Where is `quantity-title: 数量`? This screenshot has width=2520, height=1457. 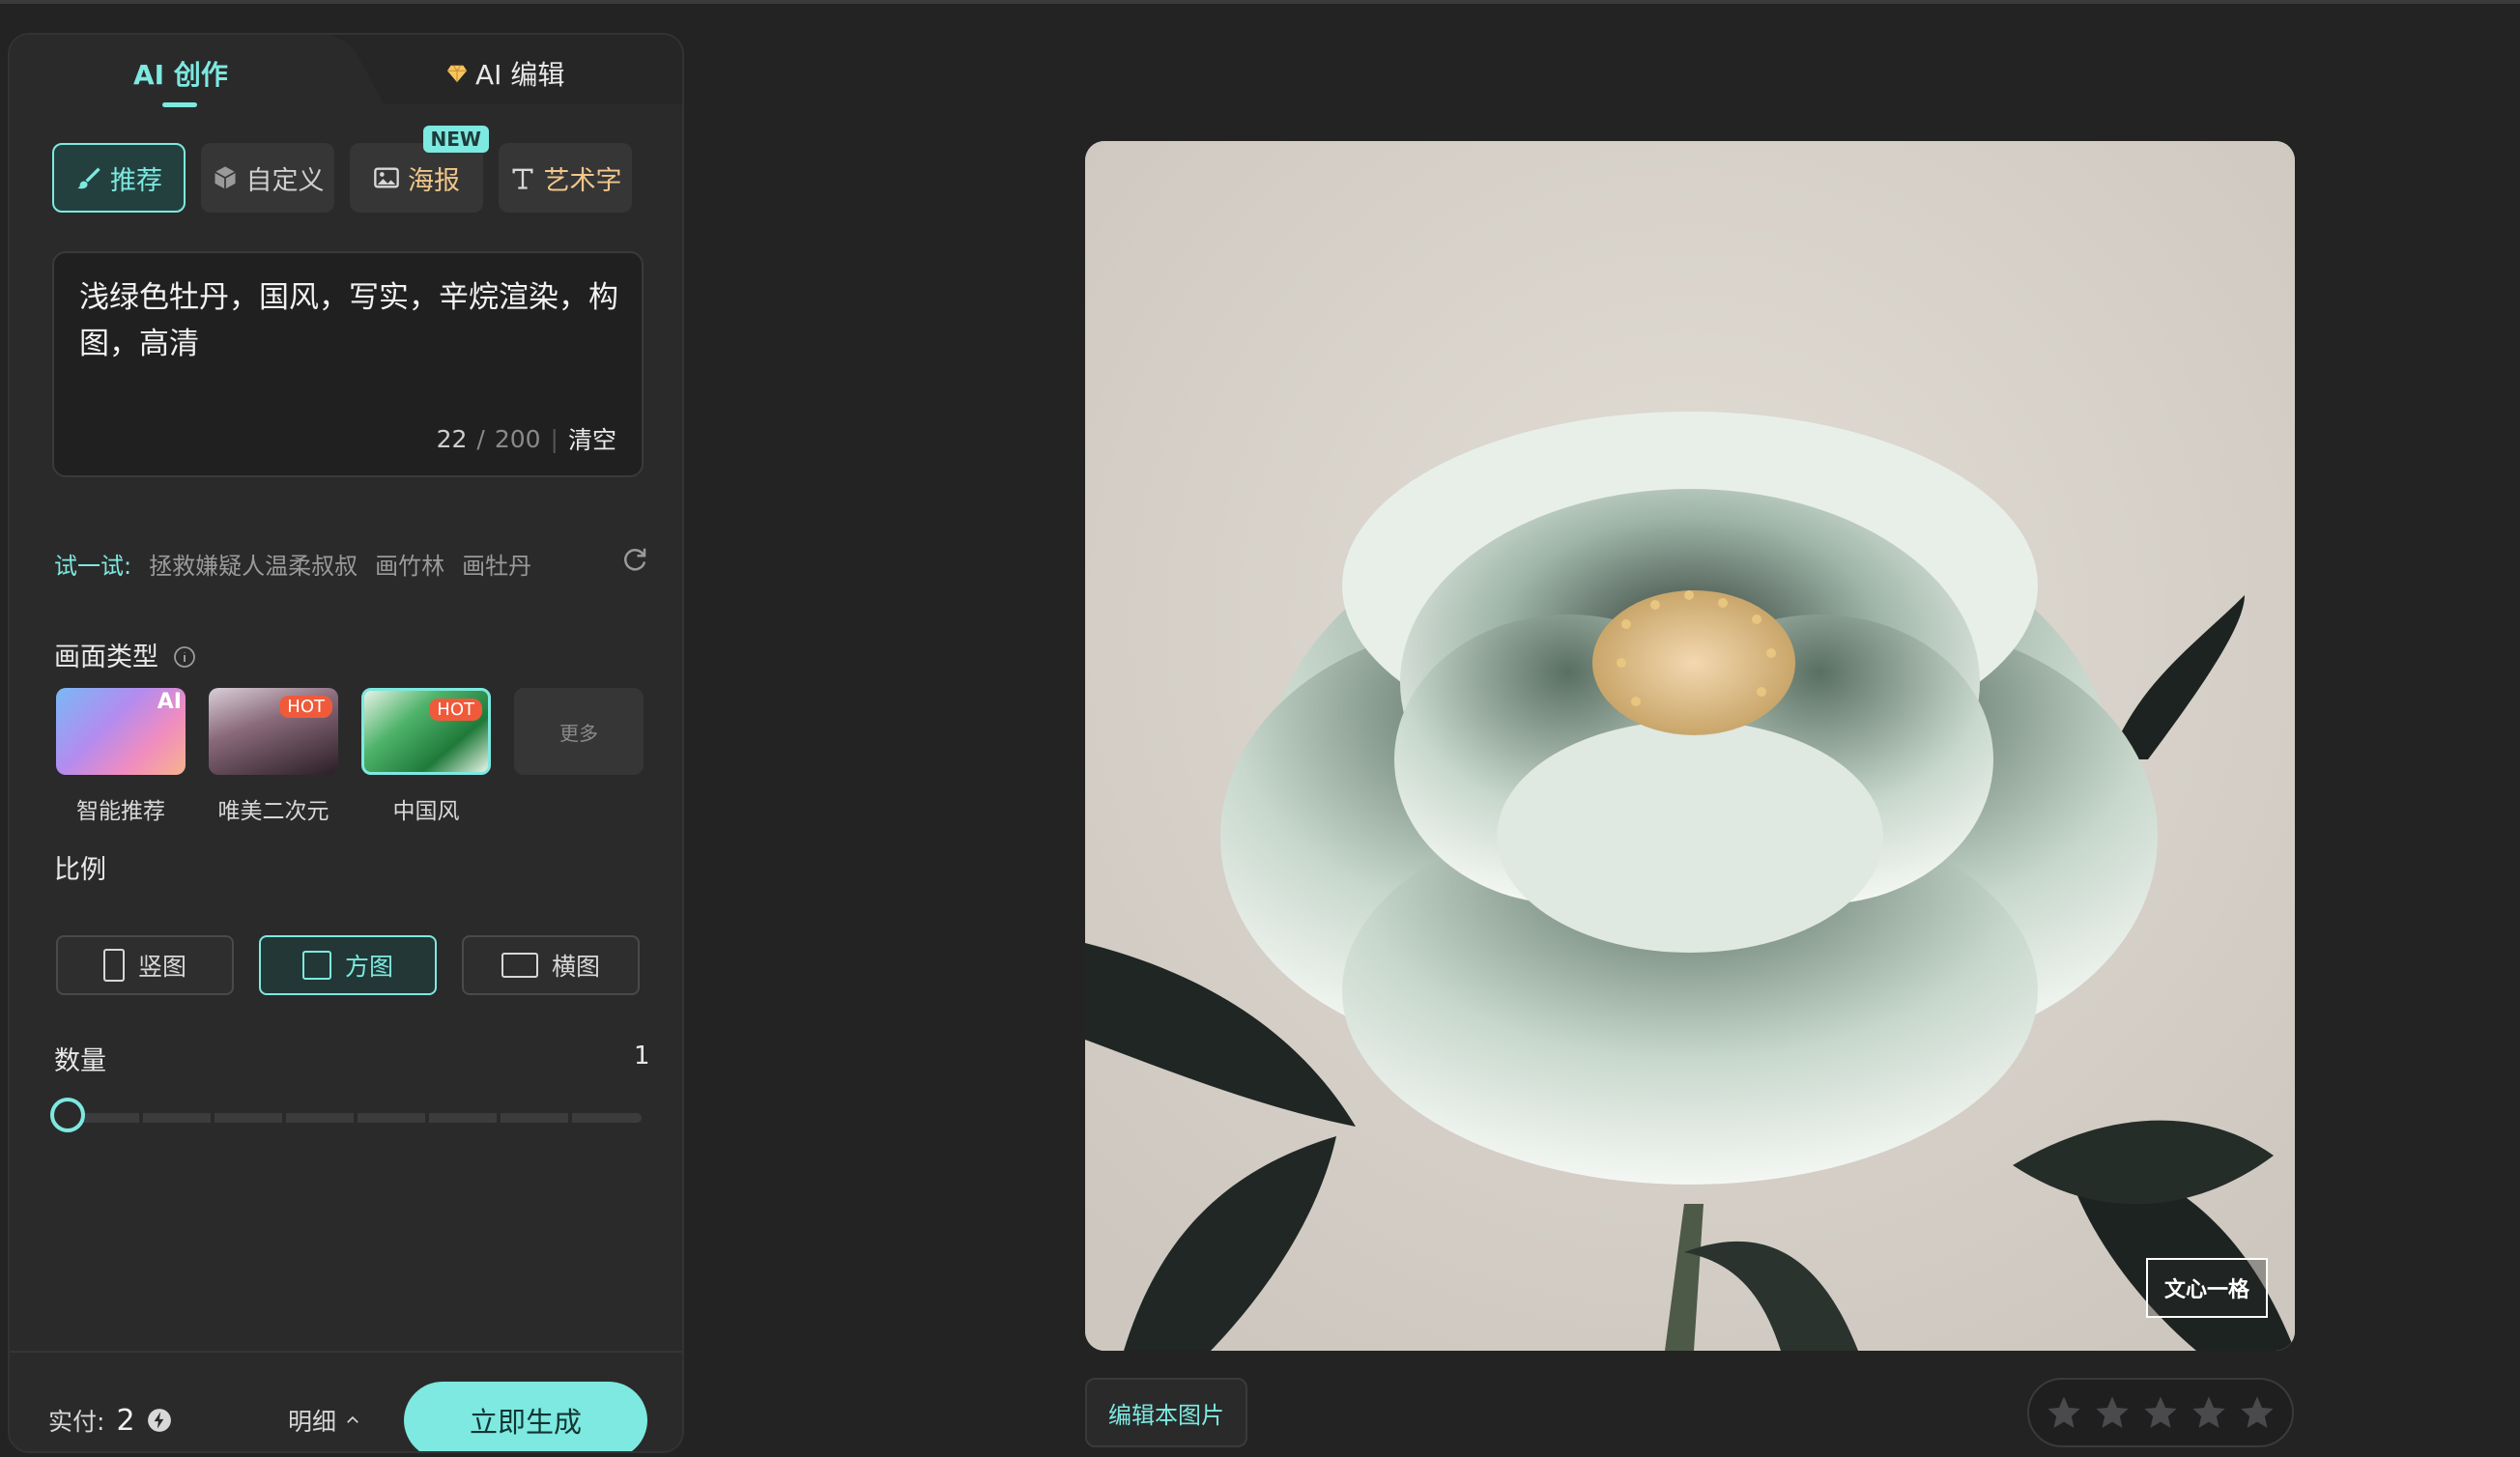 quantity-title: 数量 is located at coordinates (80, 1061).